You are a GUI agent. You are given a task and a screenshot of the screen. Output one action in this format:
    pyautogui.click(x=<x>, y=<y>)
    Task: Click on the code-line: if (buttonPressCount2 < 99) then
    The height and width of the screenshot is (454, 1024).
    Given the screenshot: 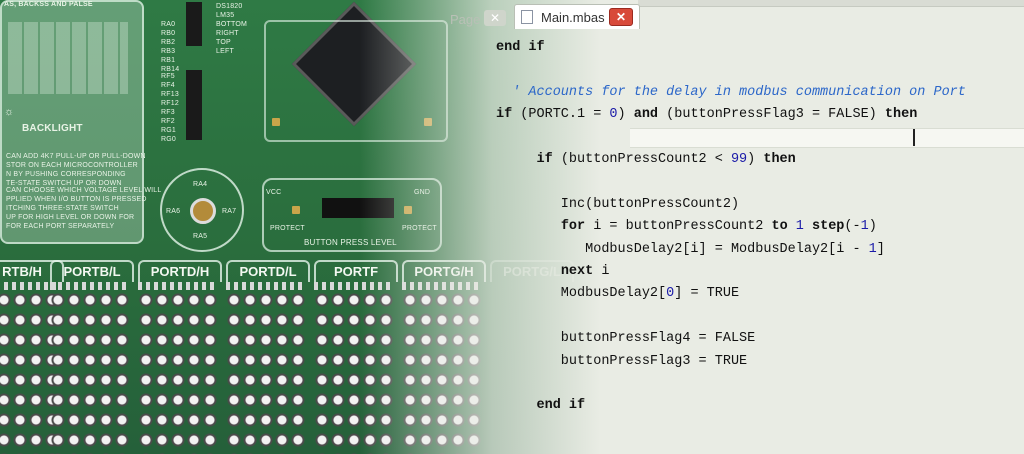 What is the action you would take?
    pyautogui.click(x=646, y=160)
    